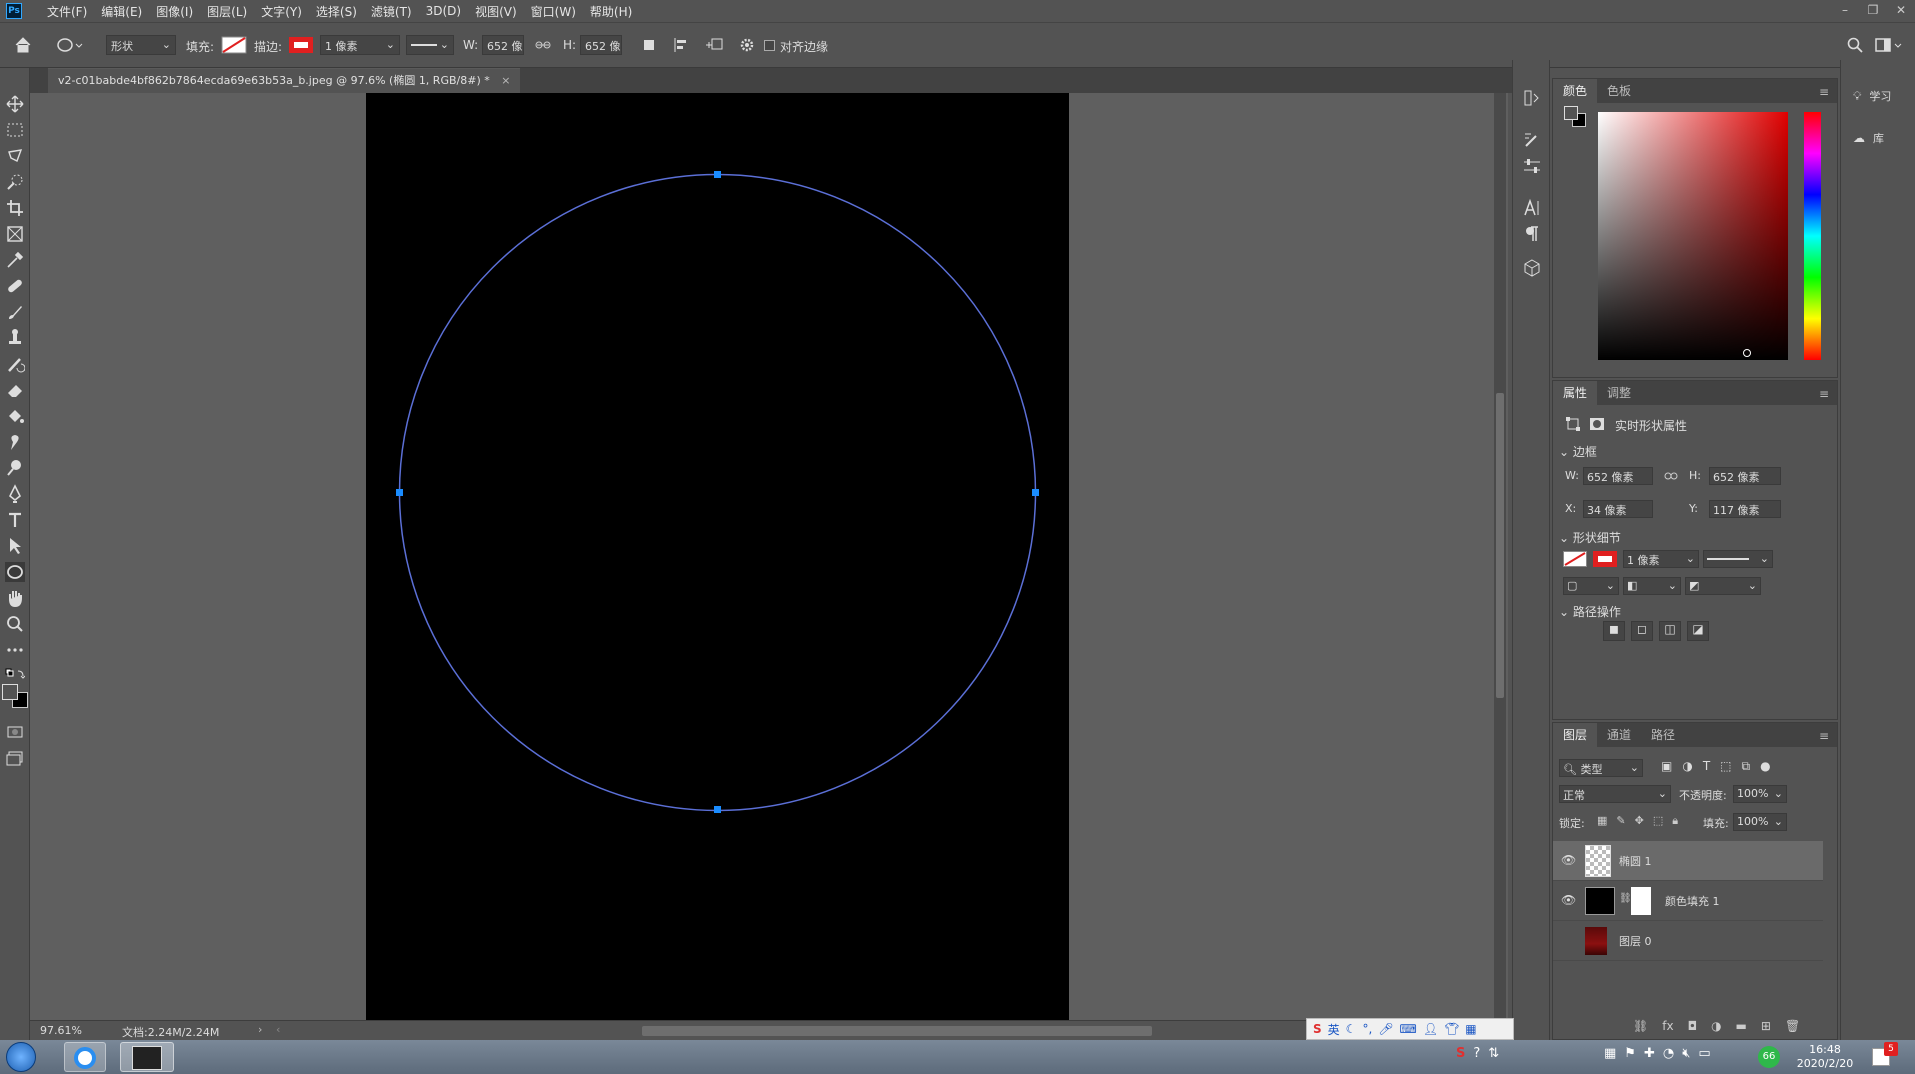 The image size is (1915, 1074). What do you see at coordinates (15, 520) in the screenshot?
I see `type-tool-icon` at bounding box center [15, 520].